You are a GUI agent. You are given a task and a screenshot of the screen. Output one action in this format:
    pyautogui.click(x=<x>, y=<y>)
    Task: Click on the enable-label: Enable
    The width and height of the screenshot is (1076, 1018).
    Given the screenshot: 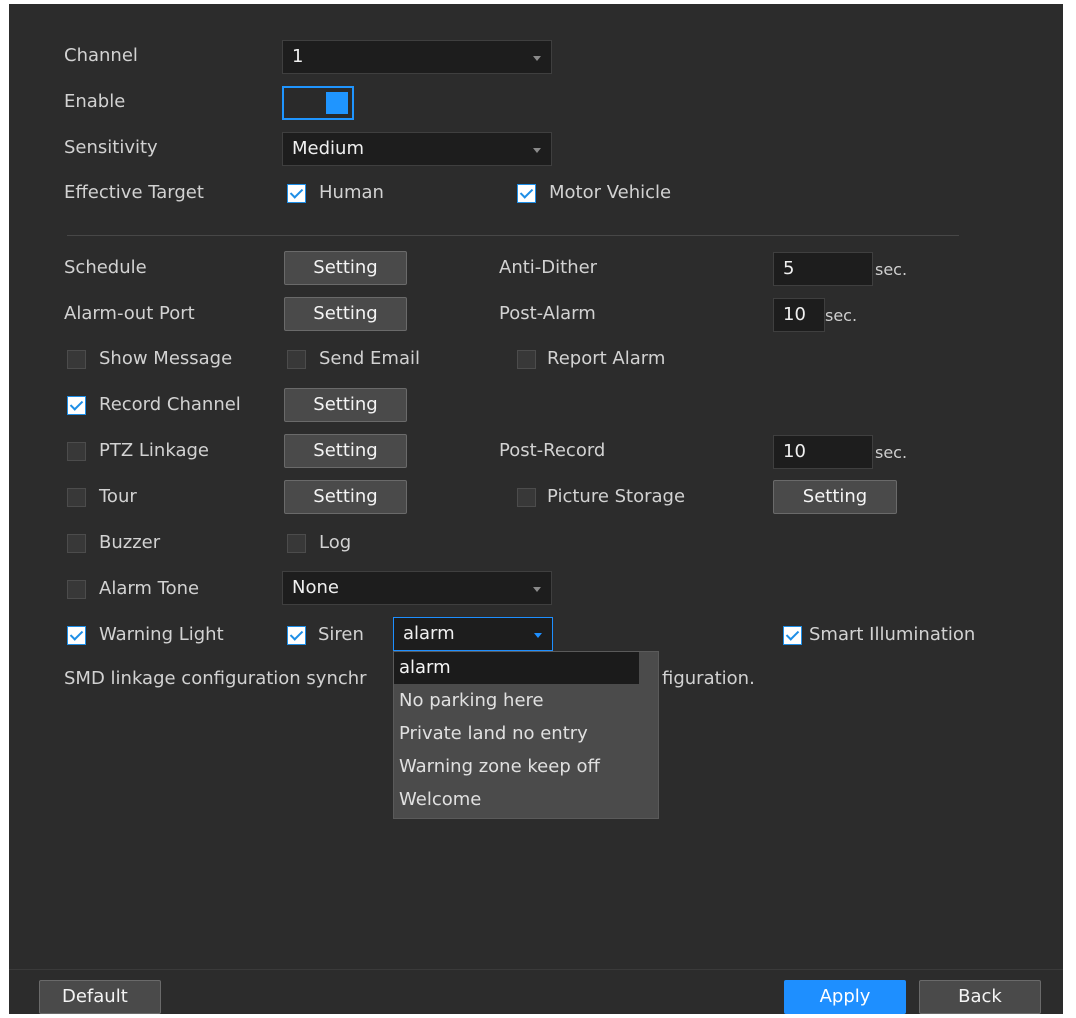 What is the action you would take?
    pyautogui.click(x=95, y=101)
    